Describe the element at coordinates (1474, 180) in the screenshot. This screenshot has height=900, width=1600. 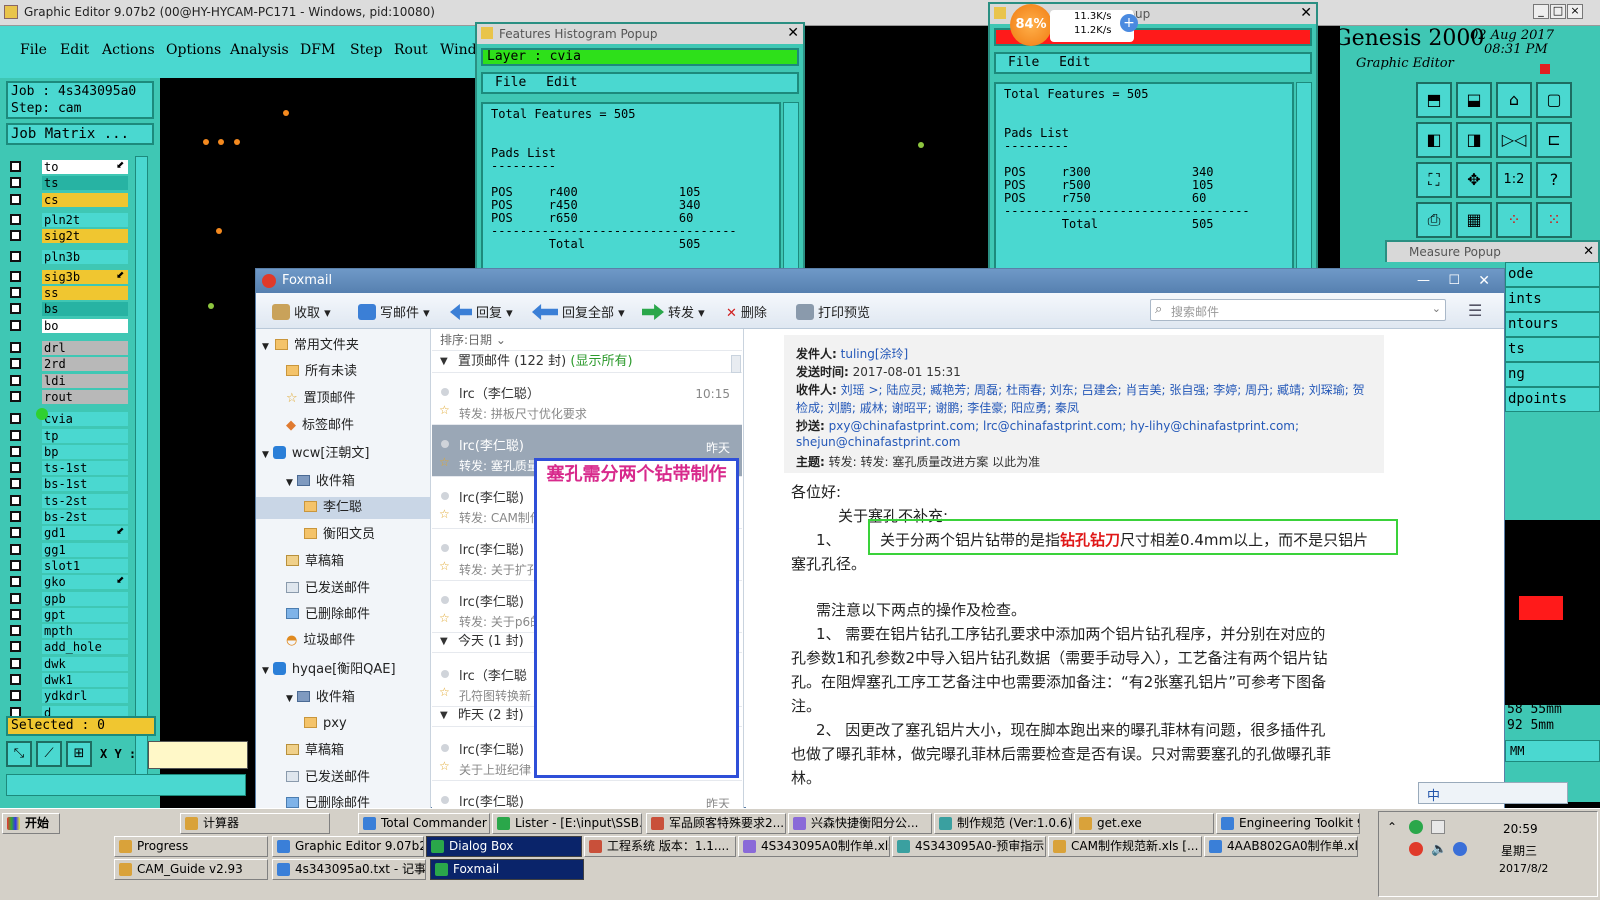
I see `pan-icon: ✥` at that location.